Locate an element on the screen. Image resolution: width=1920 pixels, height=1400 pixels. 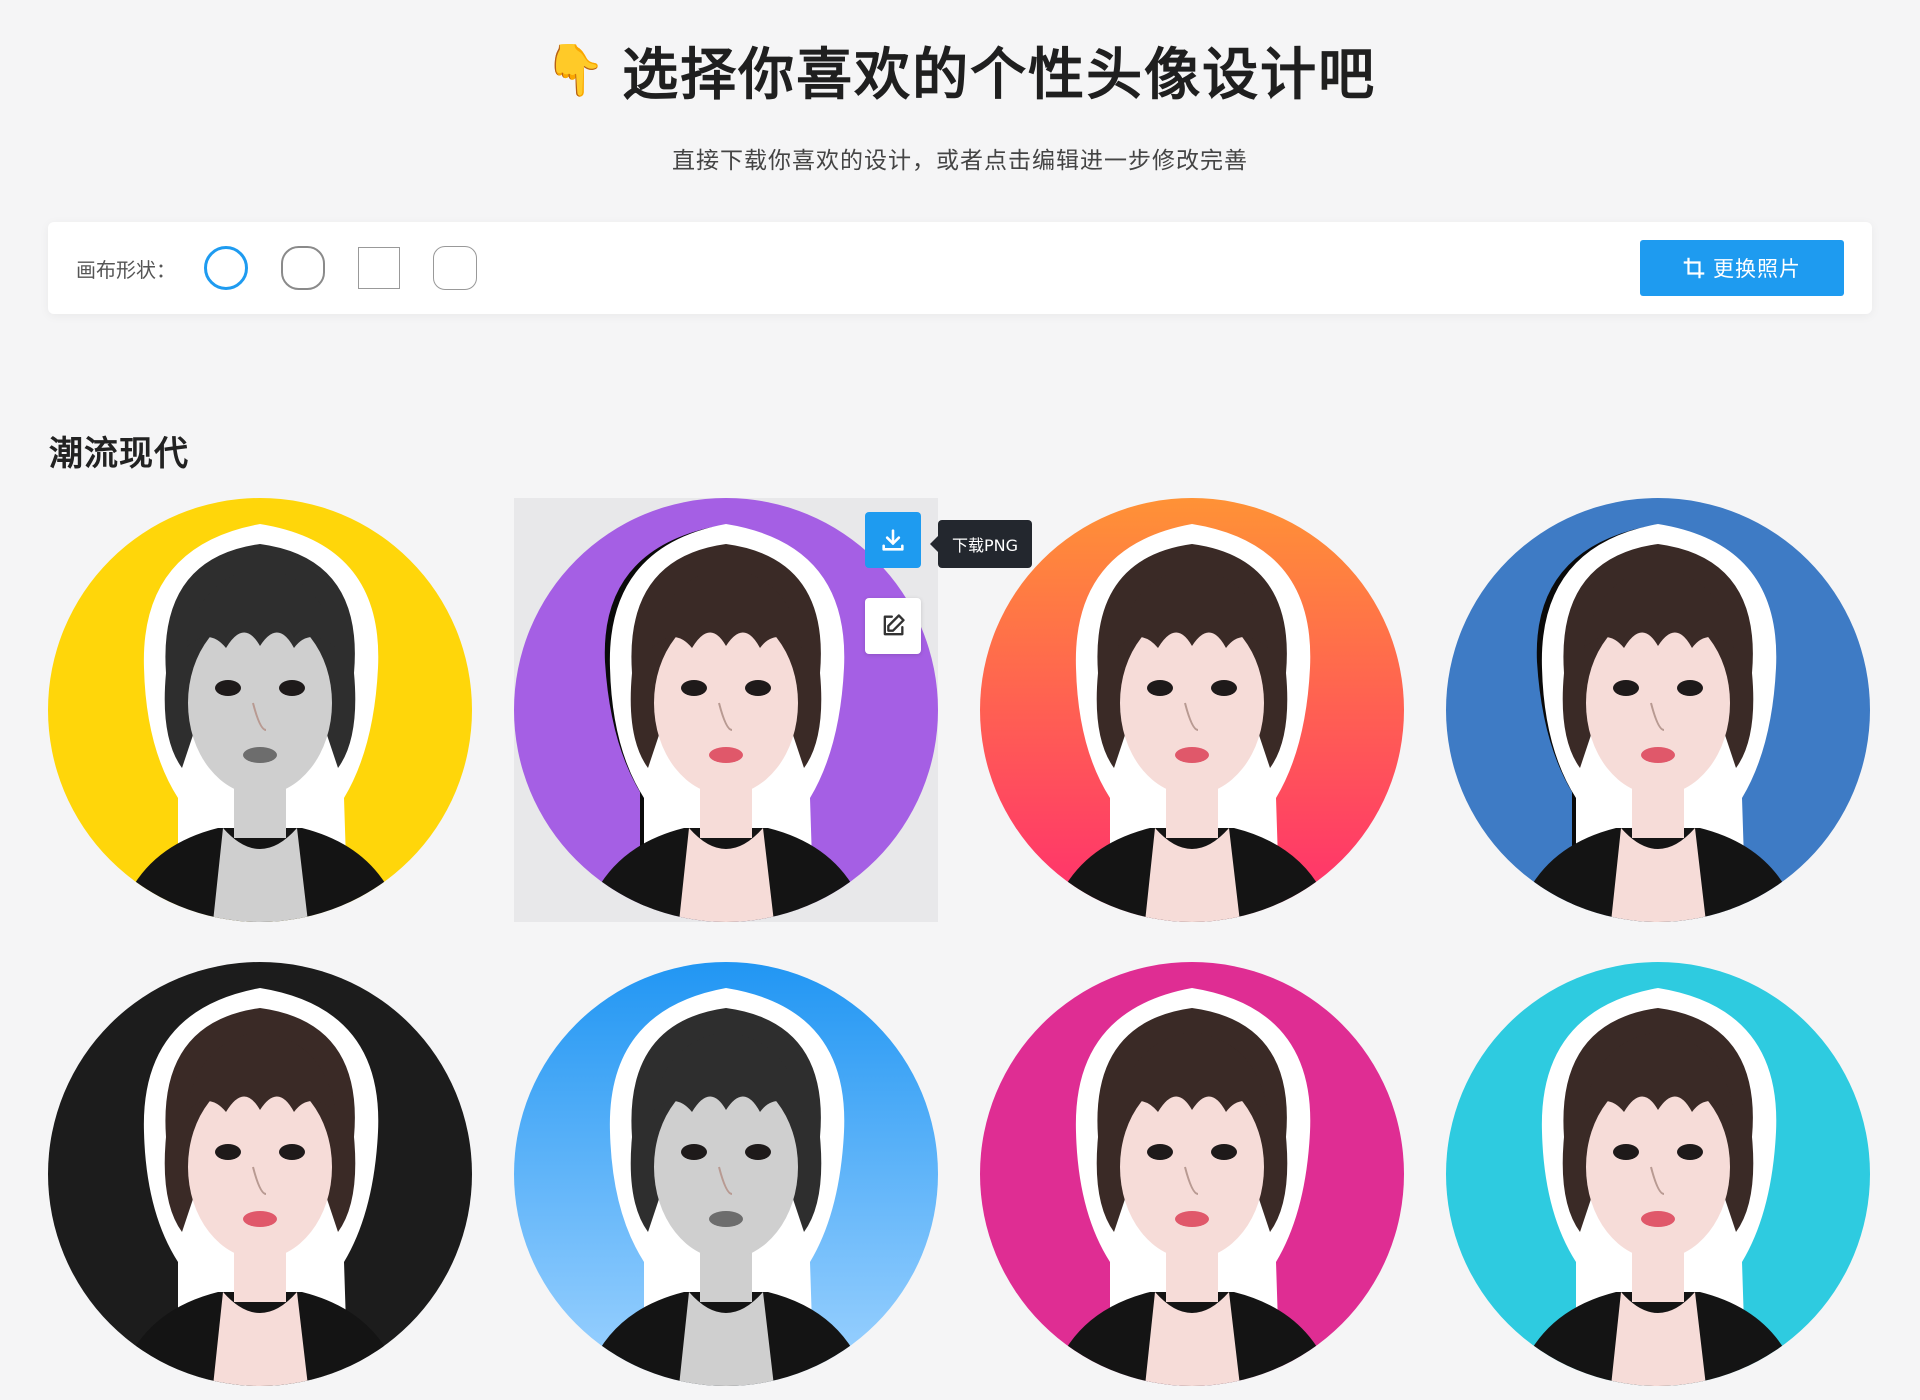
section-title: 潮流现代 is located at coordinates (119, 454).